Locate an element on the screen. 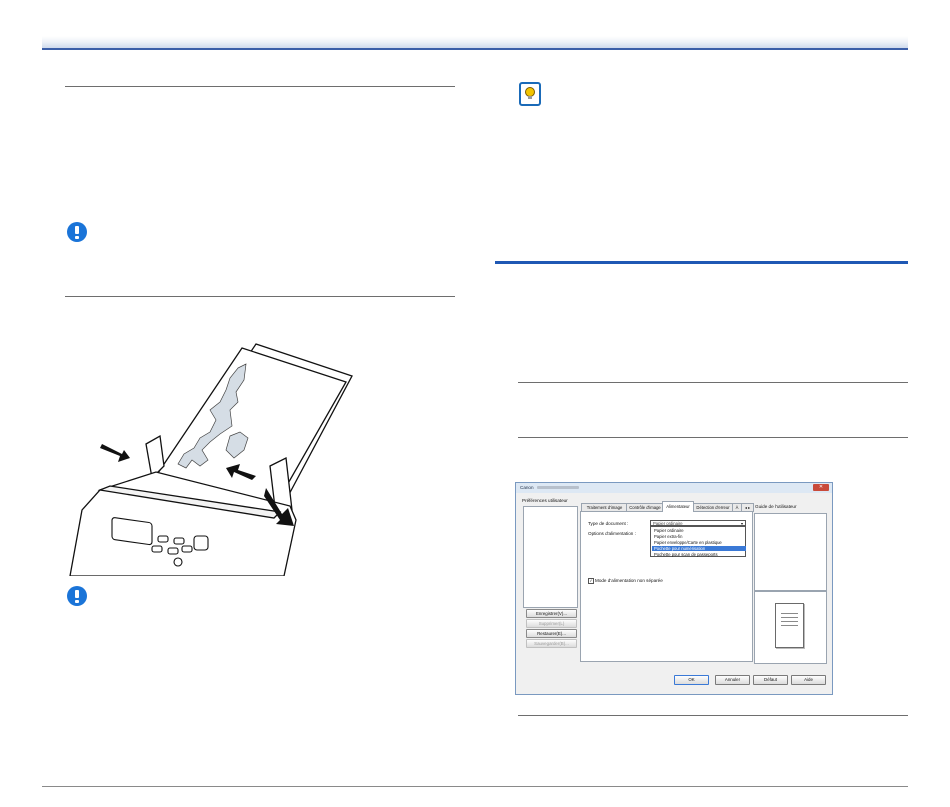 This screenshot has height=807, width=950. dialog-title-redacted is located at coordinates (558, 487).